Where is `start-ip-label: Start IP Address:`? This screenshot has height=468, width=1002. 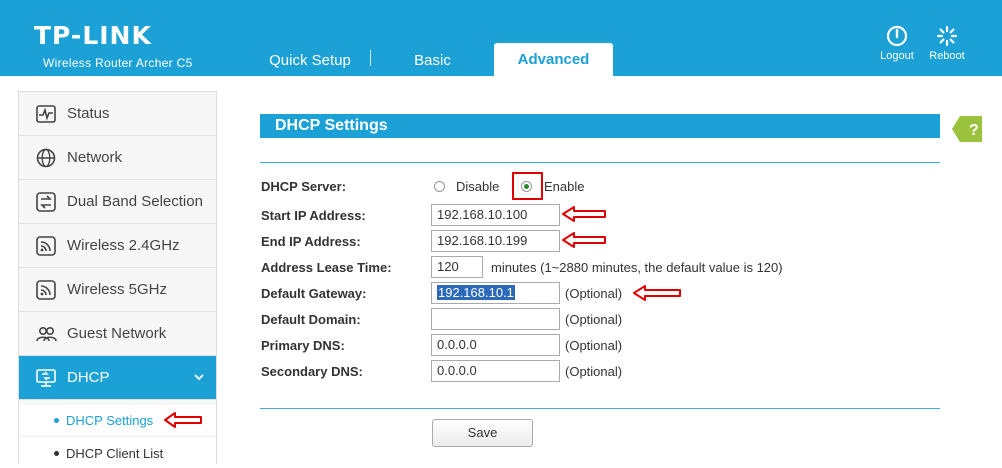
start-ip-label: Start IP Address: is located at coordinates (313, 215).